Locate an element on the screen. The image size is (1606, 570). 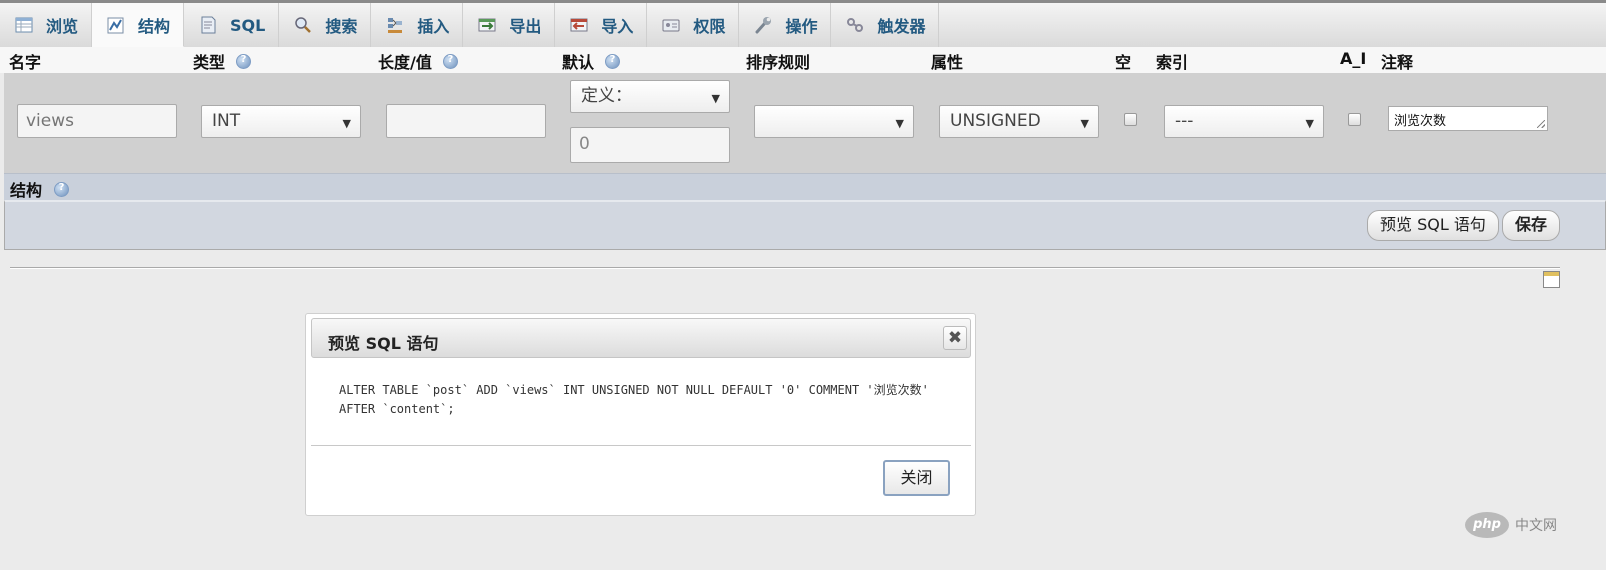
tab-triggers: 触发器 is located at coordinates (885, 25).